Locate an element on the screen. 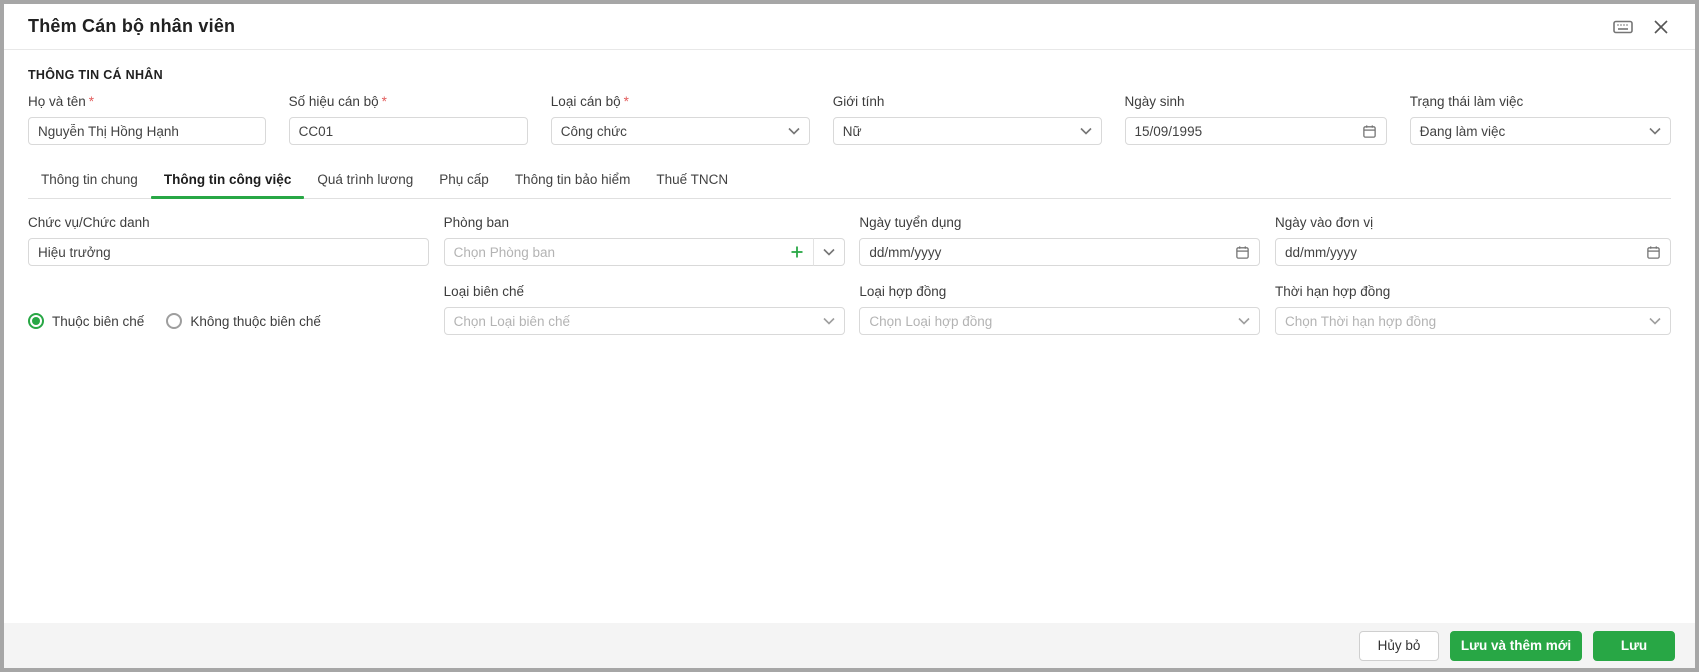 Image resolution: width=1699 pixels, height=672 pixels. contract-type-select: Chọn Loại hợp đồng is located at coordinates (1060, 321).